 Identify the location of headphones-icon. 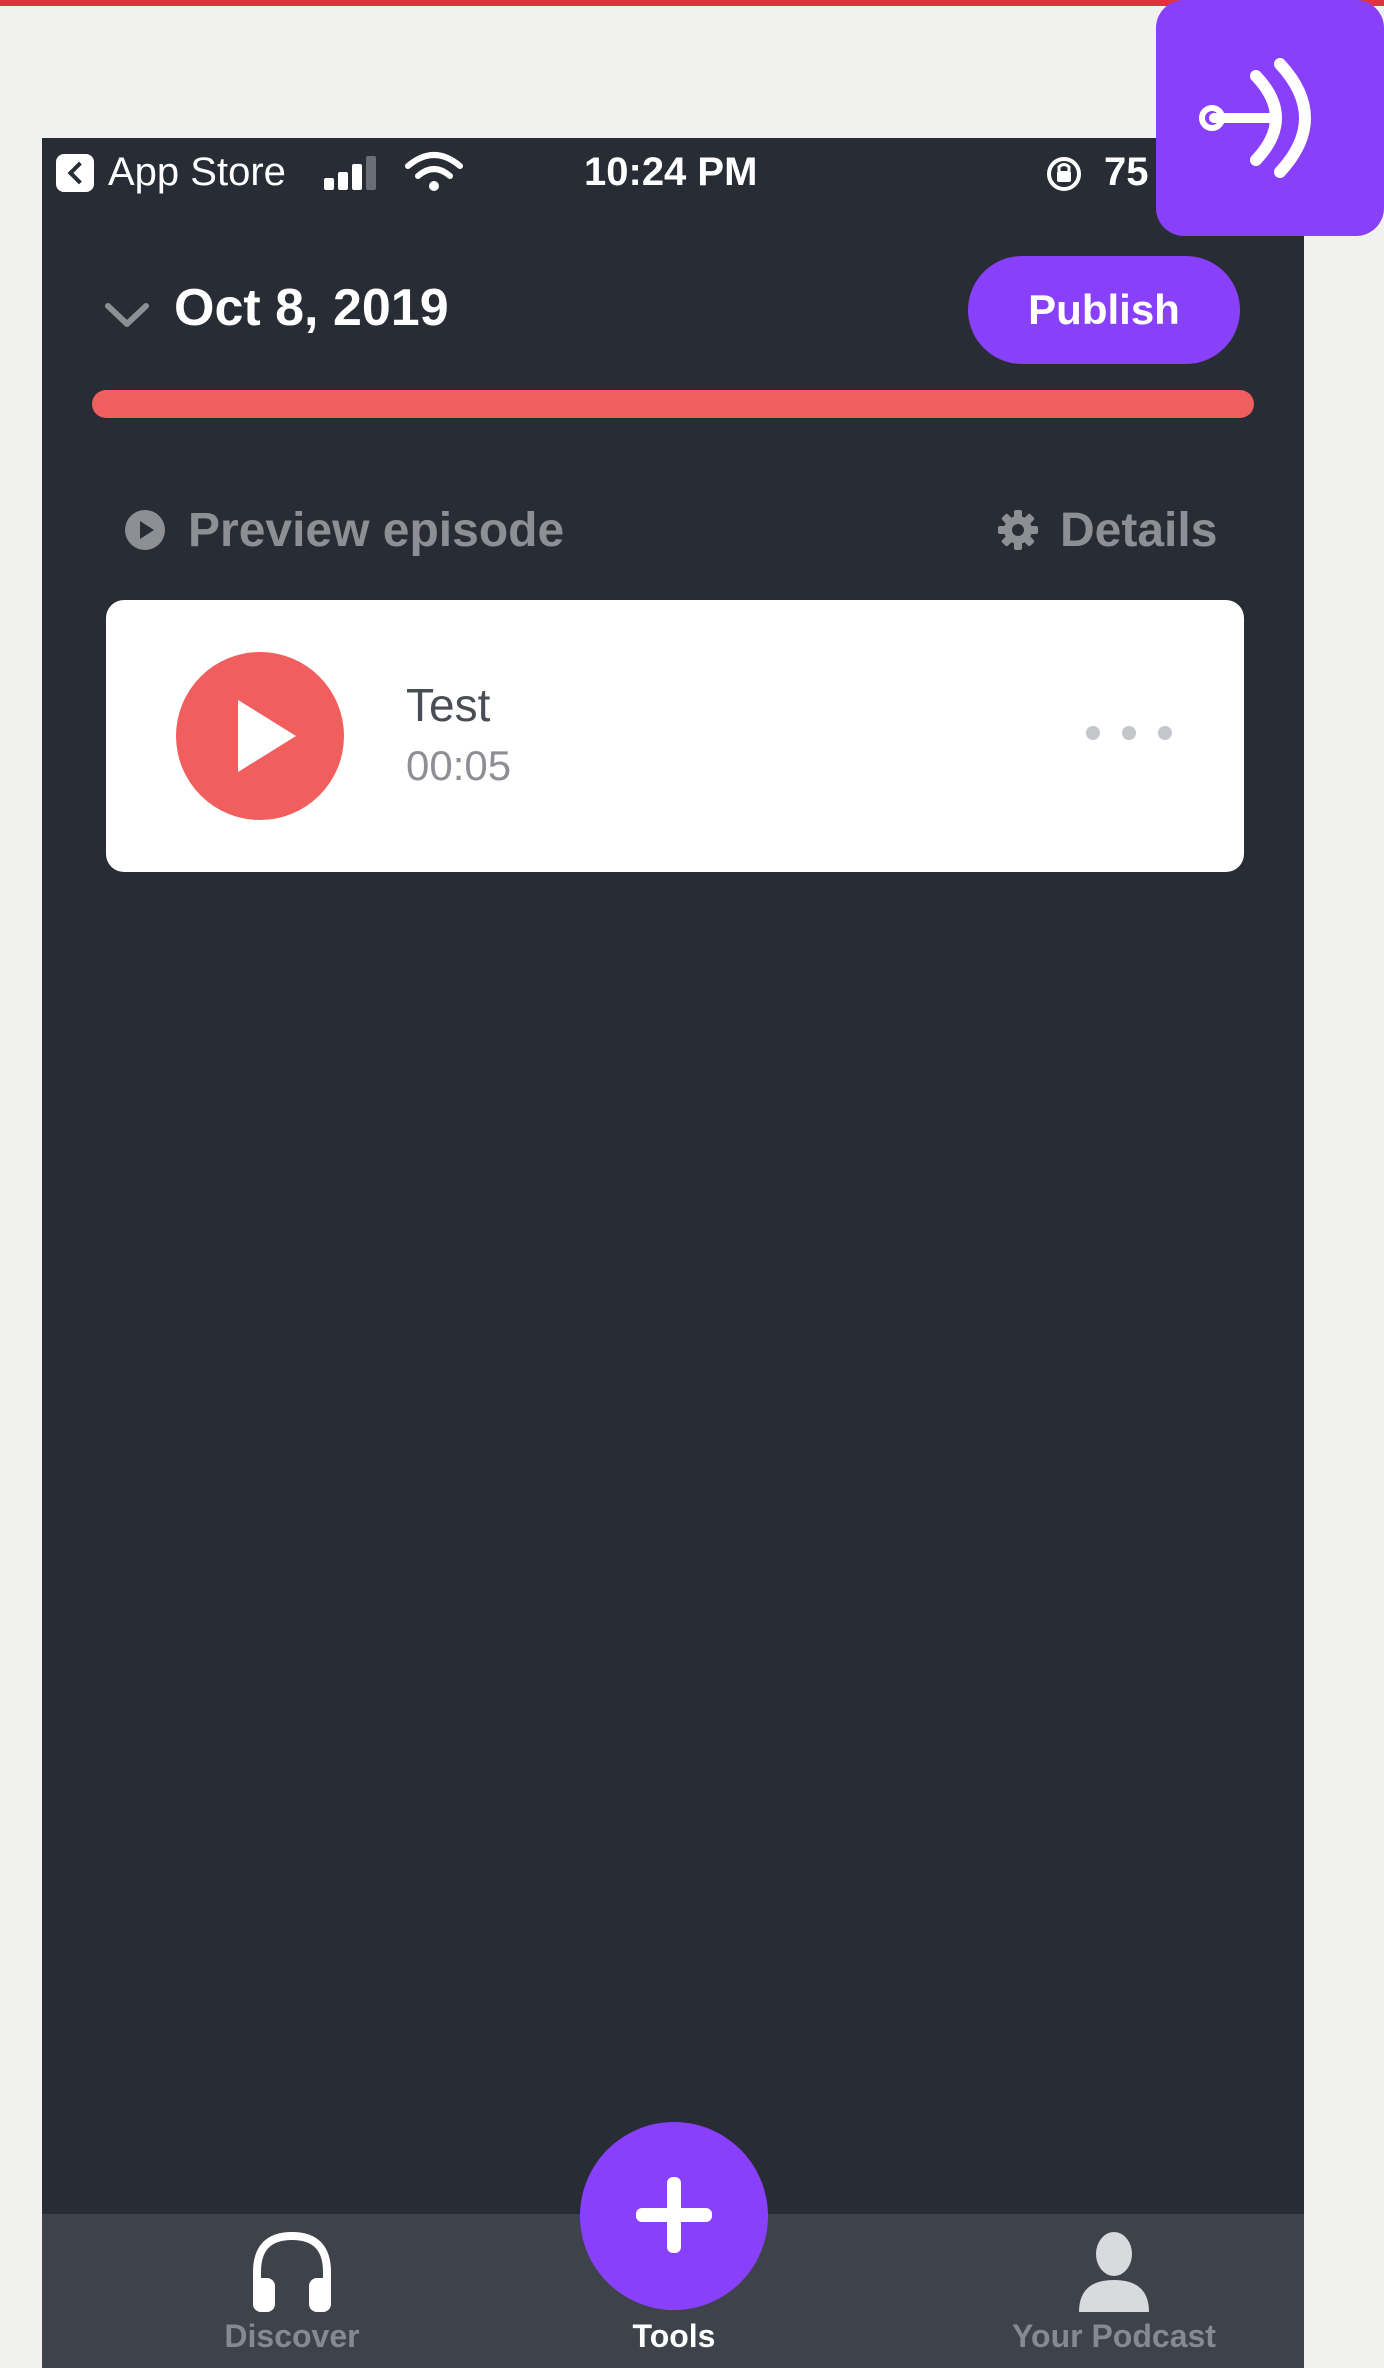
(292, 2271).